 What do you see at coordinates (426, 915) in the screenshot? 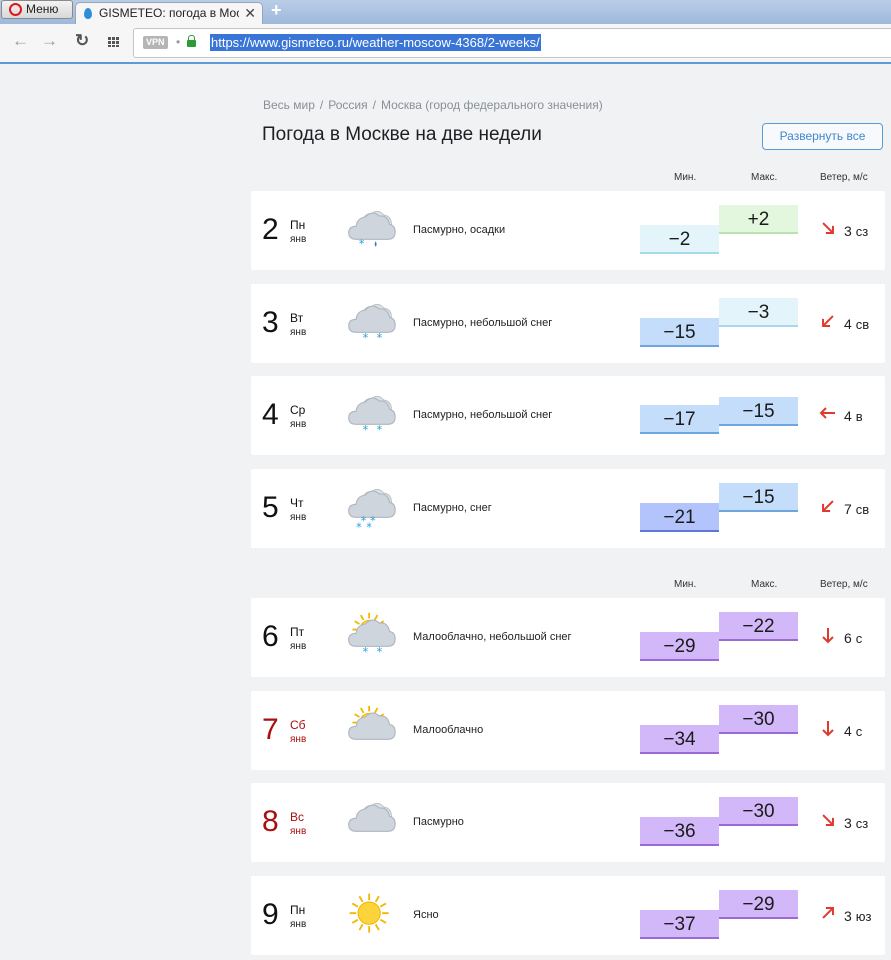
I see `weather-description: Ясно` at bounding box center [426, 915].